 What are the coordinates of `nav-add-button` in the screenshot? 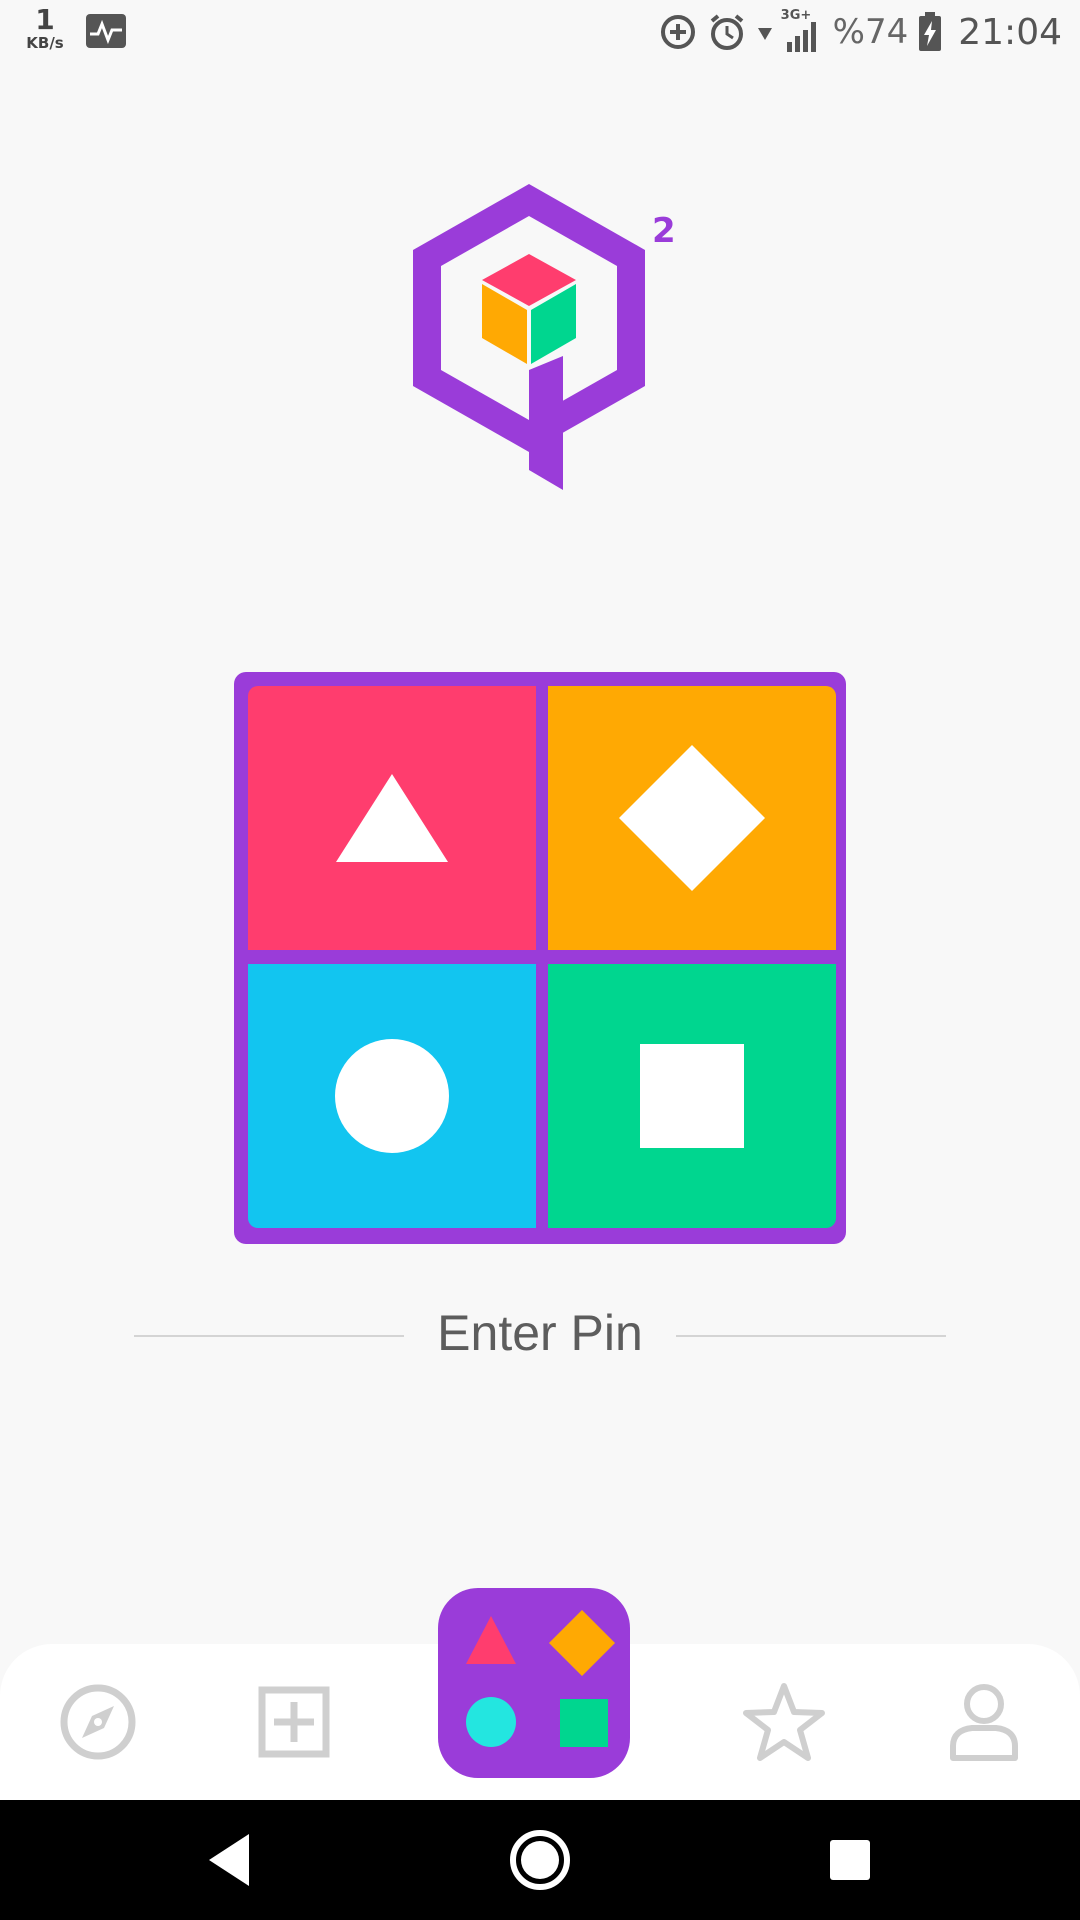 It's located at (294, 1722).